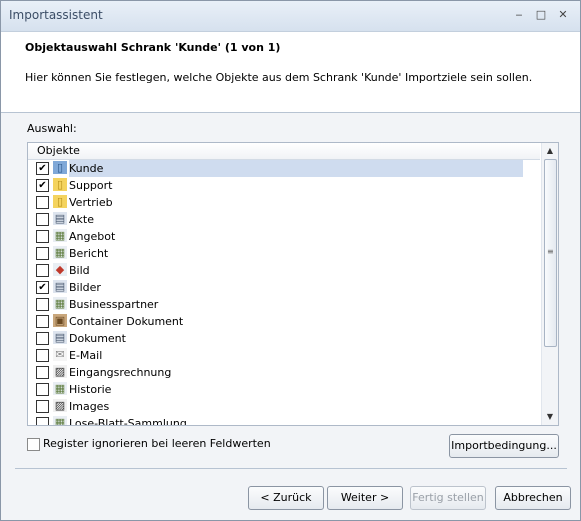 The width and height of the screenshot is (581, 521). I want to click on item-label: Images, so click(89, 406).